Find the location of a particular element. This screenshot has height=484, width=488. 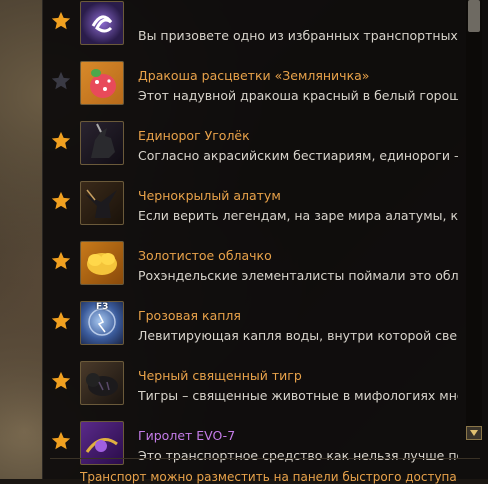

mount-name: Единорог Уголёк is located at coordinates (194, 135).